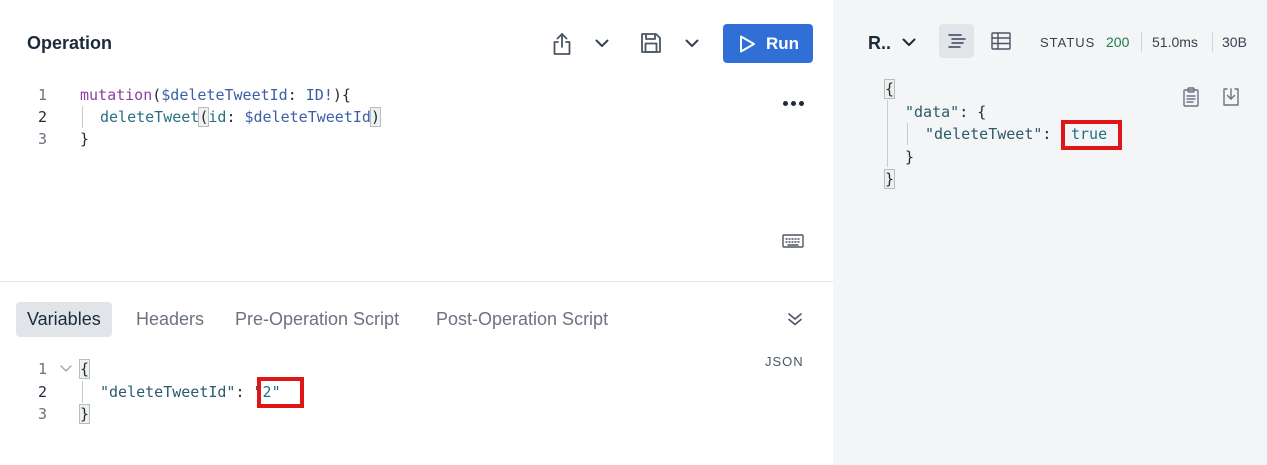 The image size is (1267, 465). What do you see at coordinates (375, 117) in the screenshot?
I see `paren: )` at bounding box center [375, 117].